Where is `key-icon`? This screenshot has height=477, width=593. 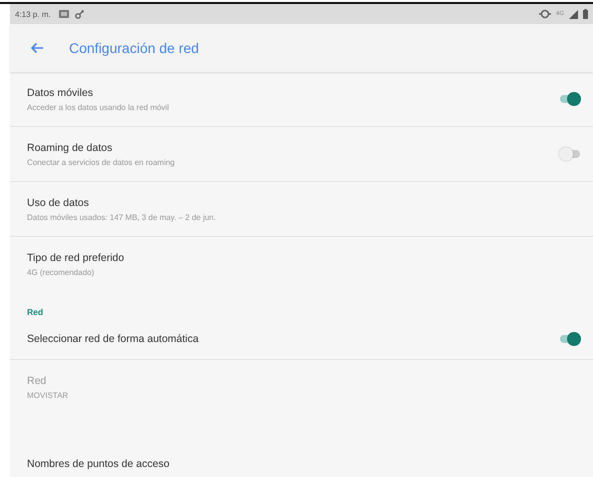
key-icon is located at coordinates (79, 14).